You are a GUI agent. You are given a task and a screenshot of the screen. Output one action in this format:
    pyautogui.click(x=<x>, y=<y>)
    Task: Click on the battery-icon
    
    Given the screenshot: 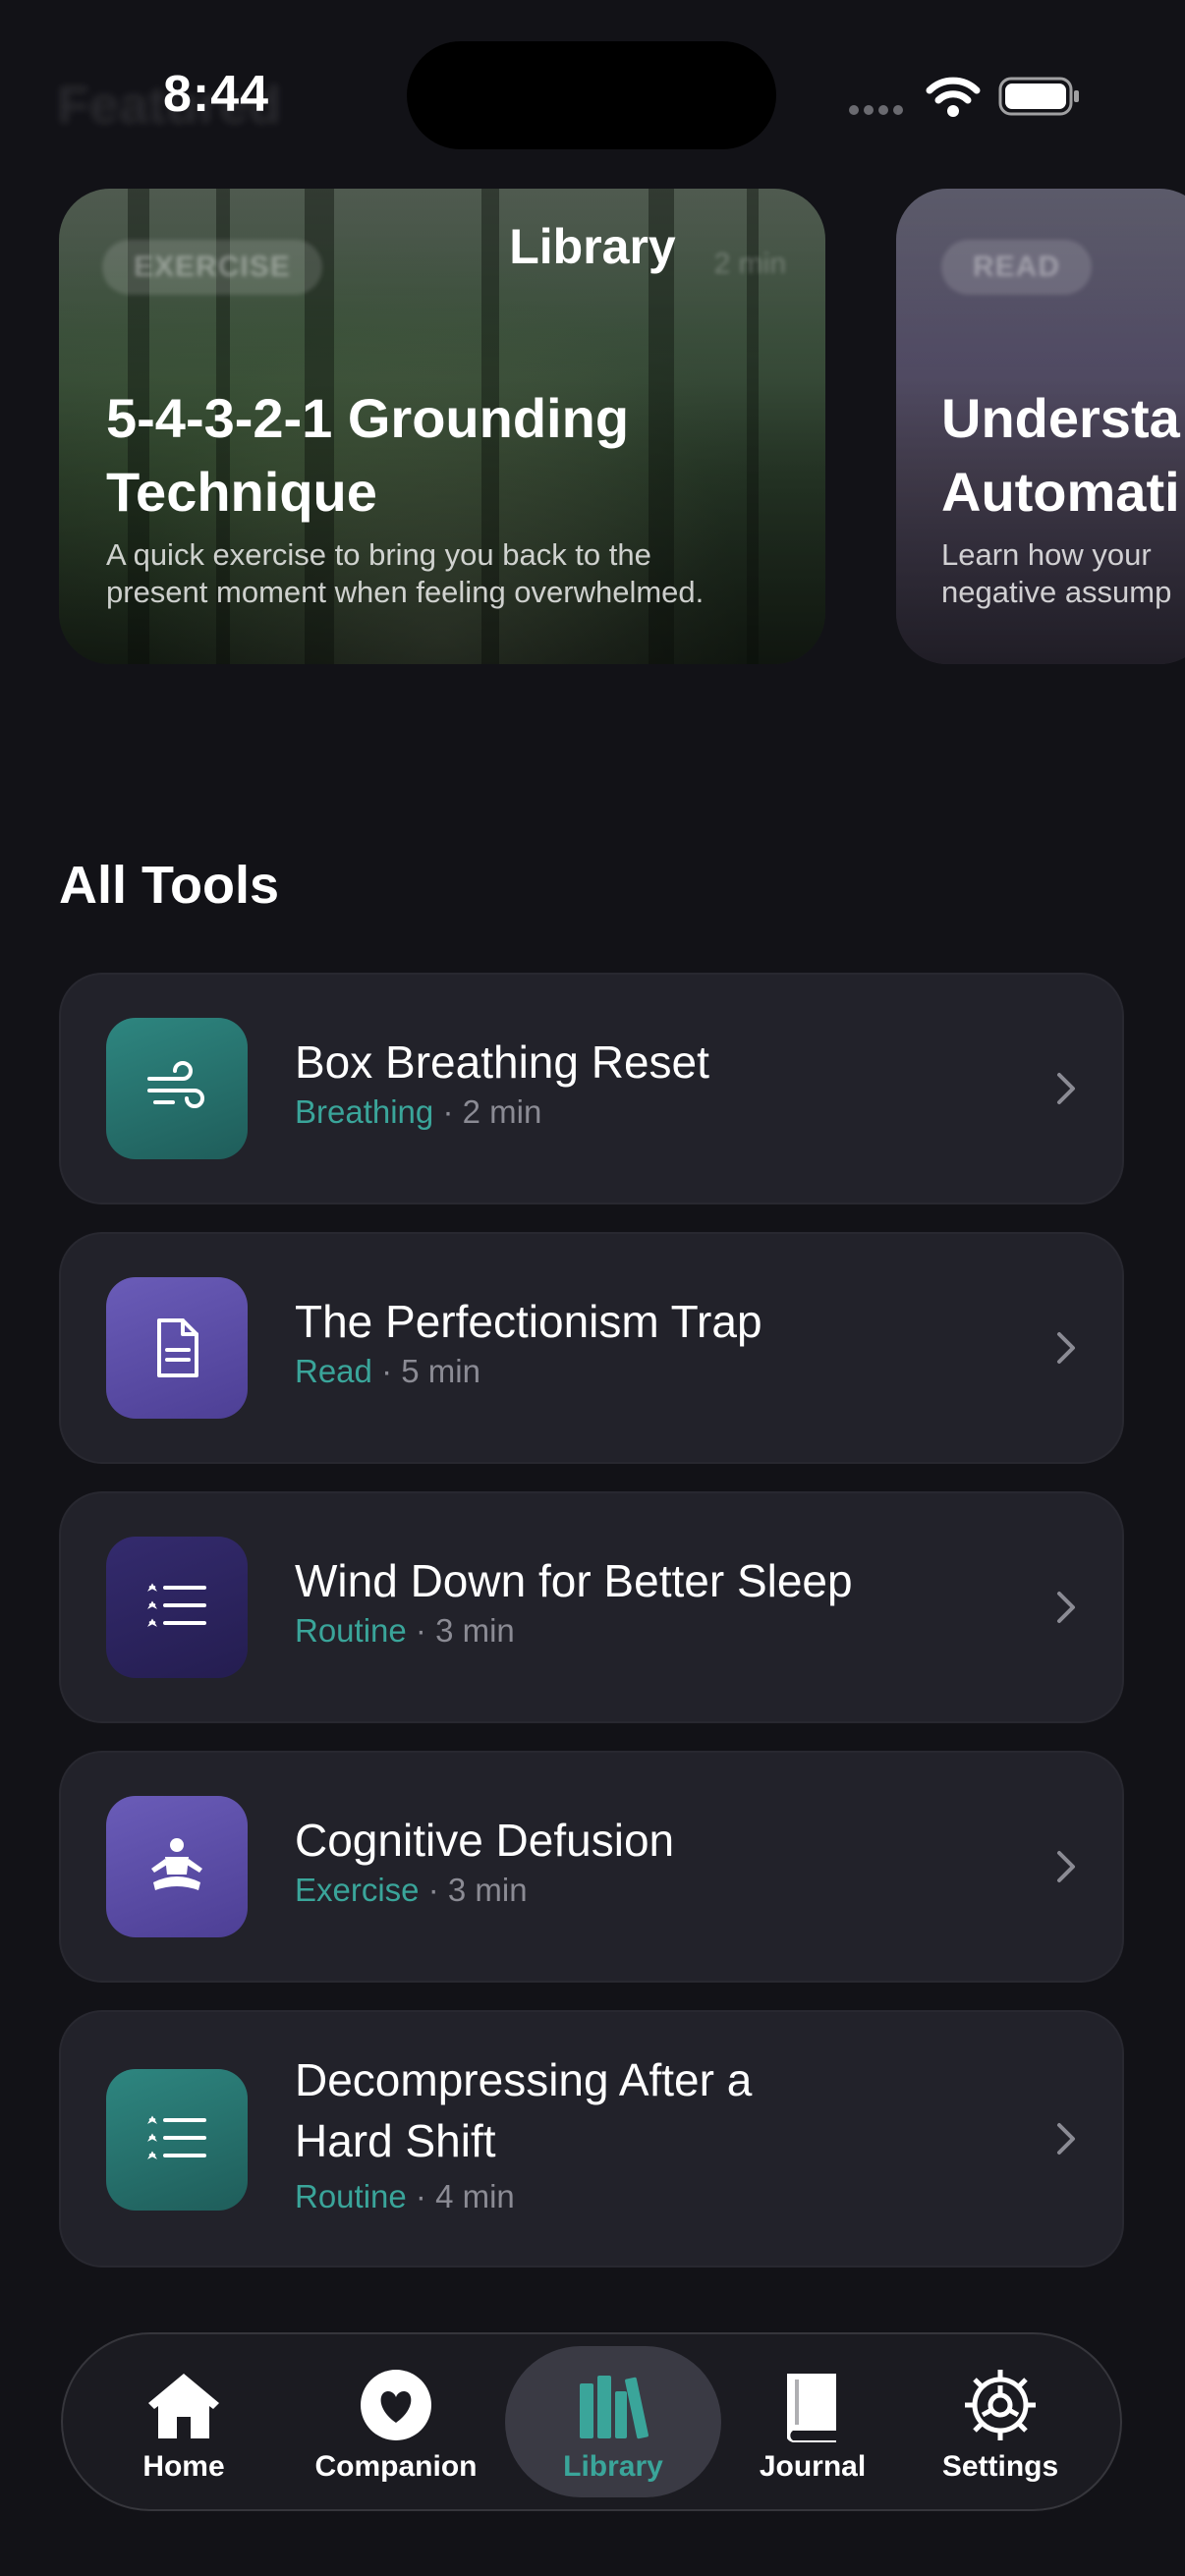 What is the action you would take?
    pyautogui.click(x=1038, y=96)
    